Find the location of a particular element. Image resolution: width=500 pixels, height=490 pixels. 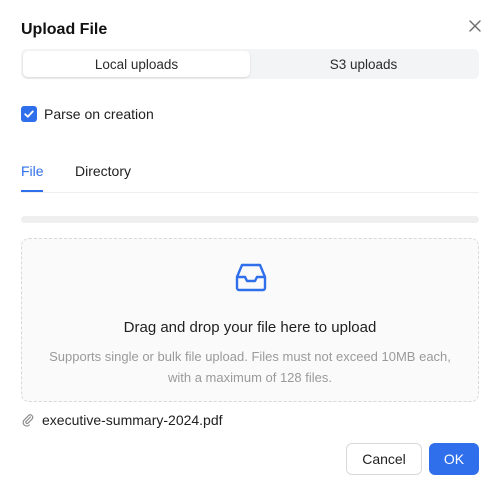

paperclip-icon is located at coordinates (28, 420).